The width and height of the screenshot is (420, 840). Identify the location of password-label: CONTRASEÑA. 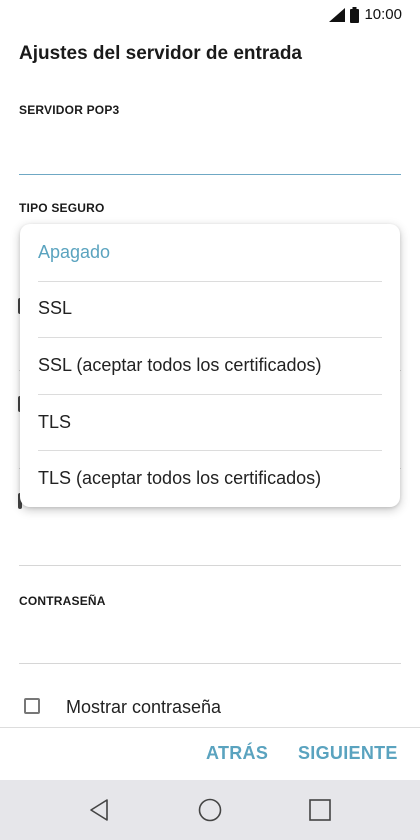
(62, 601).